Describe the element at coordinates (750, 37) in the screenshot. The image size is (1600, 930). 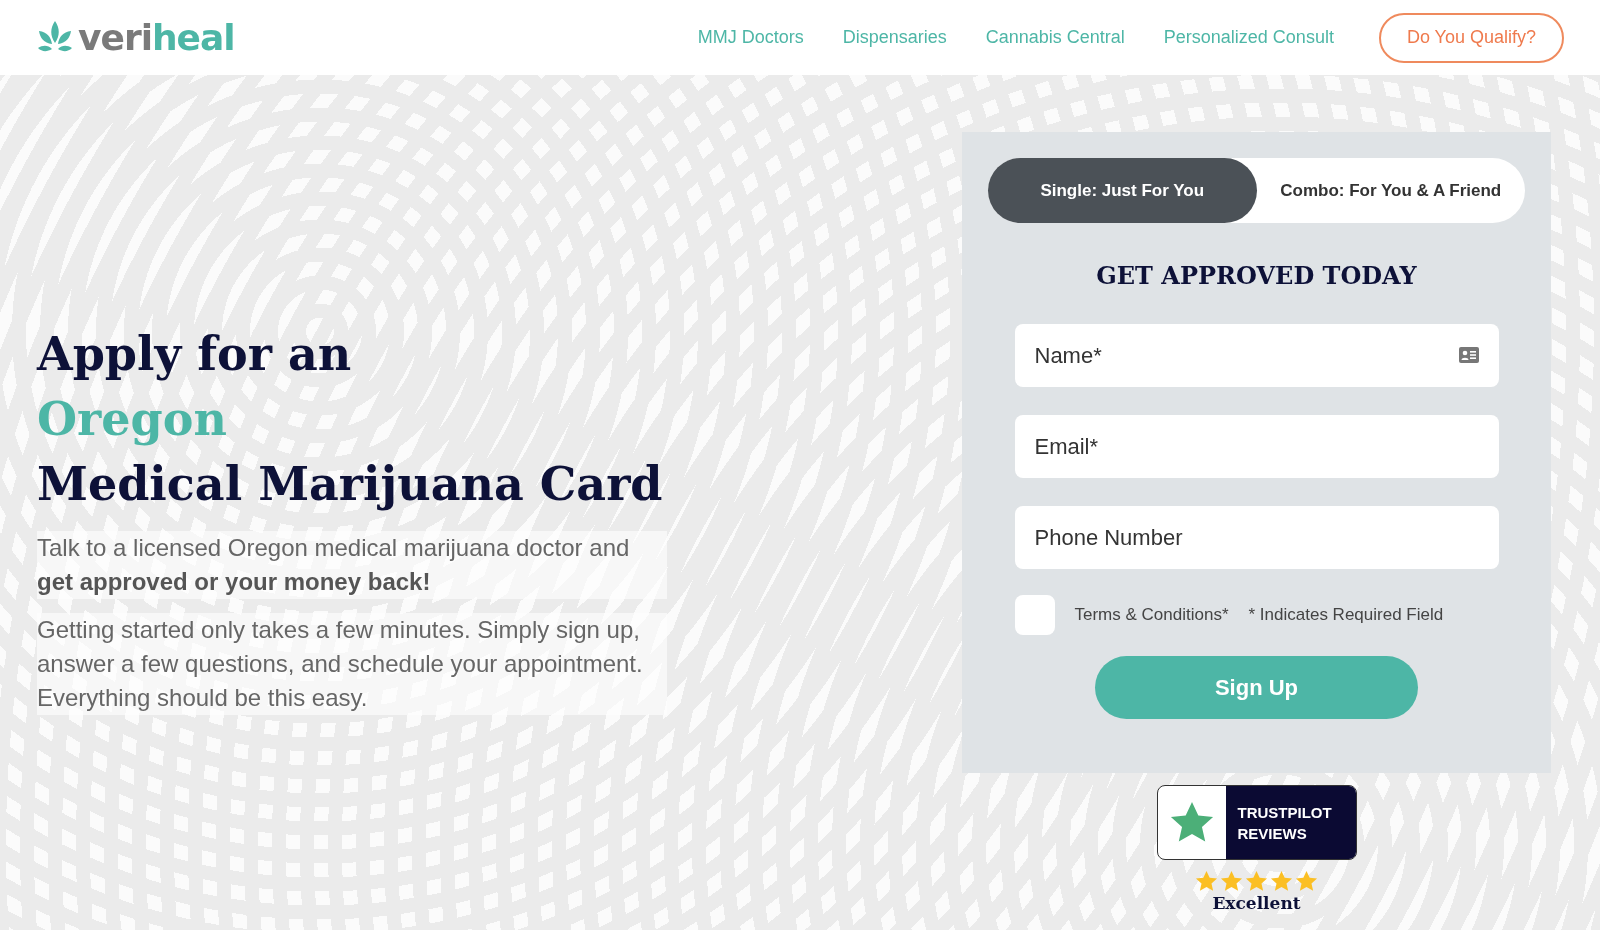
I see `nav-link: MMJ Doctors` at that location.